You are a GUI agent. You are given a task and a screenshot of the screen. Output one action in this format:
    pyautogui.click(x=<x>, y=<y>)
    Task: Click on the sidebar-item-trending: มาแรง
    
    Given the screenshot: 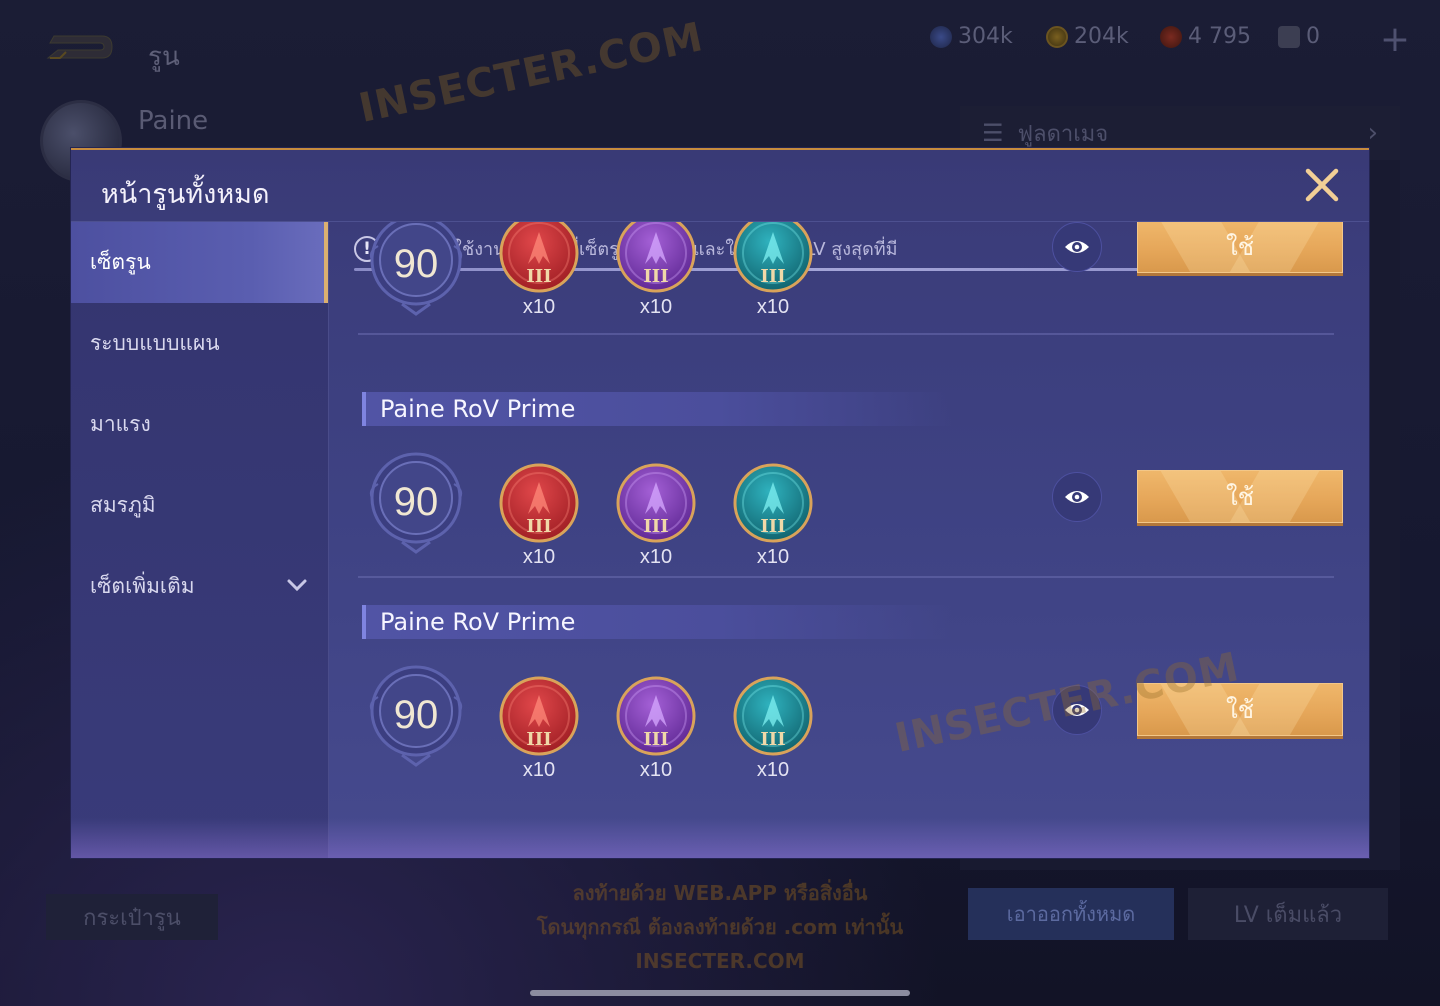 What is the action you would take?
    pyautogui.click(x=199, y=424)
    